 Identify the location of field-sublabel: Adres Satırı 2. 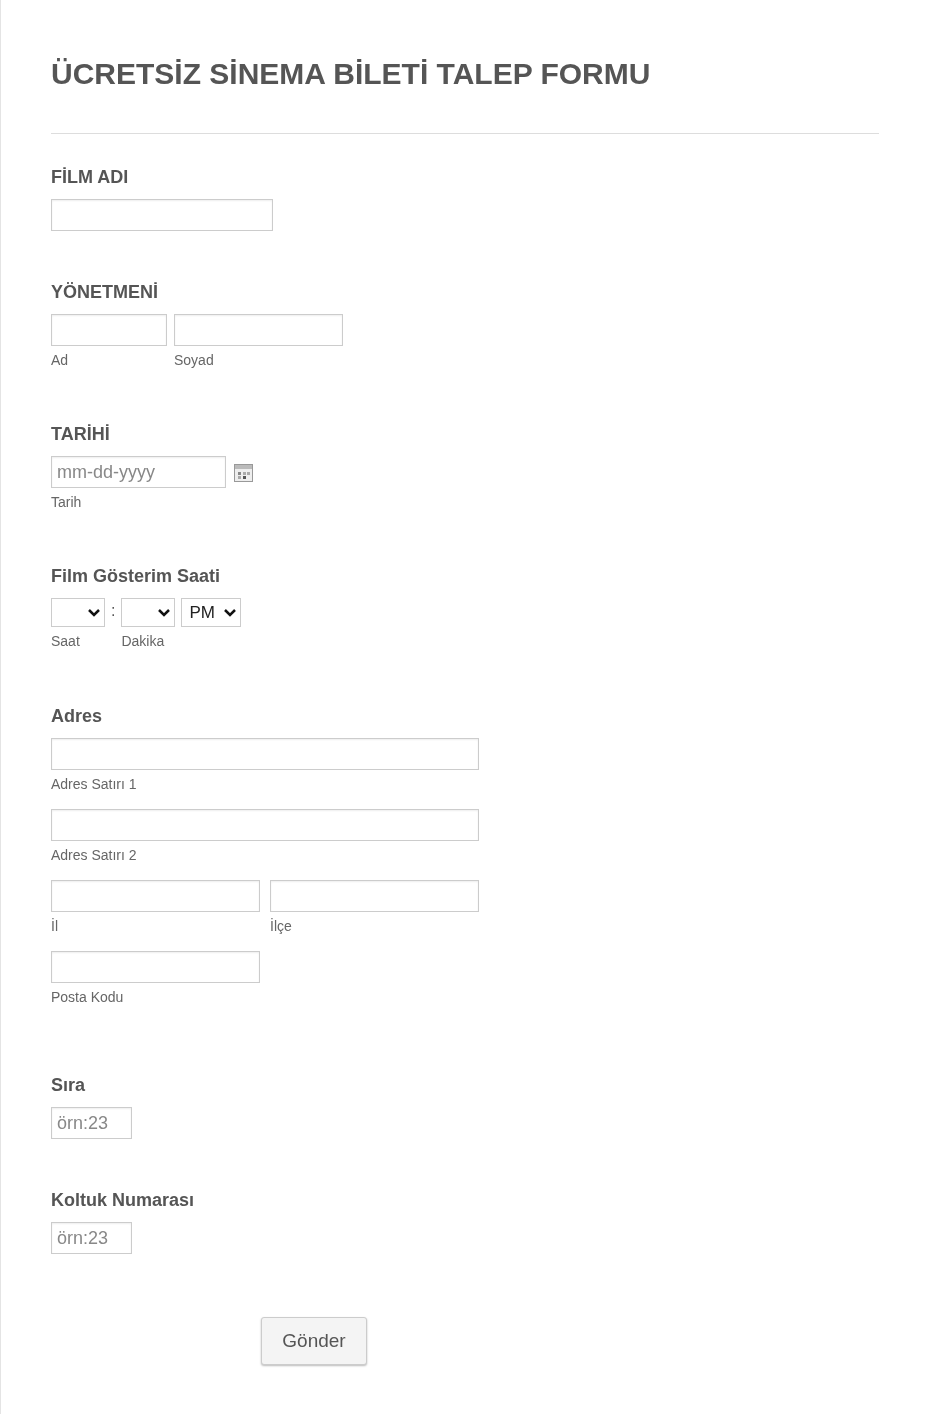
(94, 855).